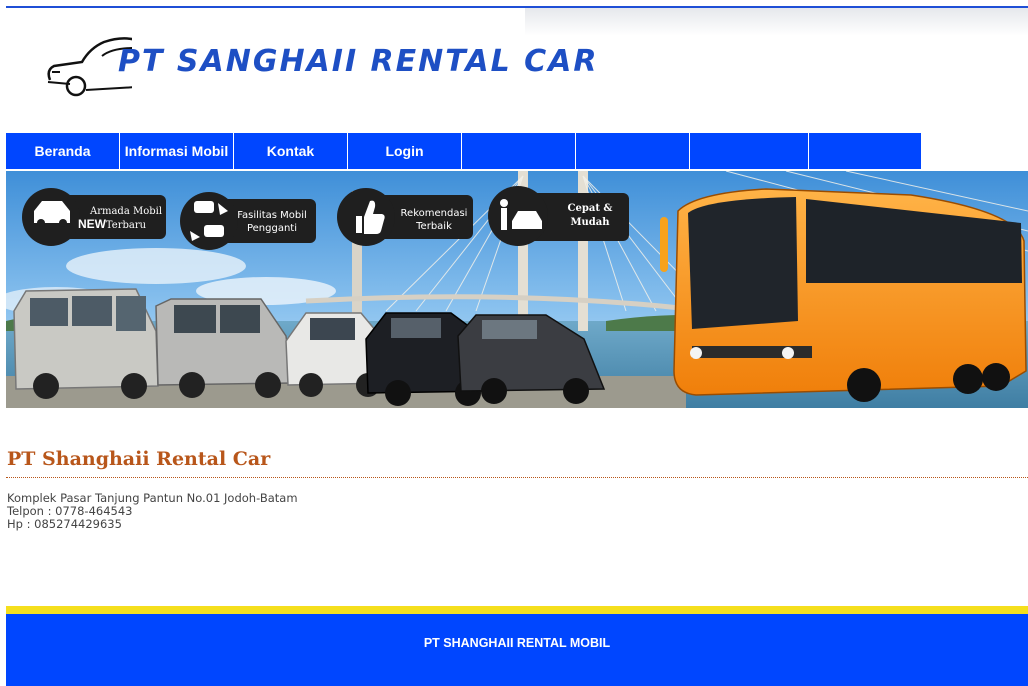 The width and height of the screenshot is (1028, 686). What do you see at coordinates (358, 61) in the screenshot?
I see `logo-text: PT SANGHAII RENTAL CAR` at bounding box center [358, 61].